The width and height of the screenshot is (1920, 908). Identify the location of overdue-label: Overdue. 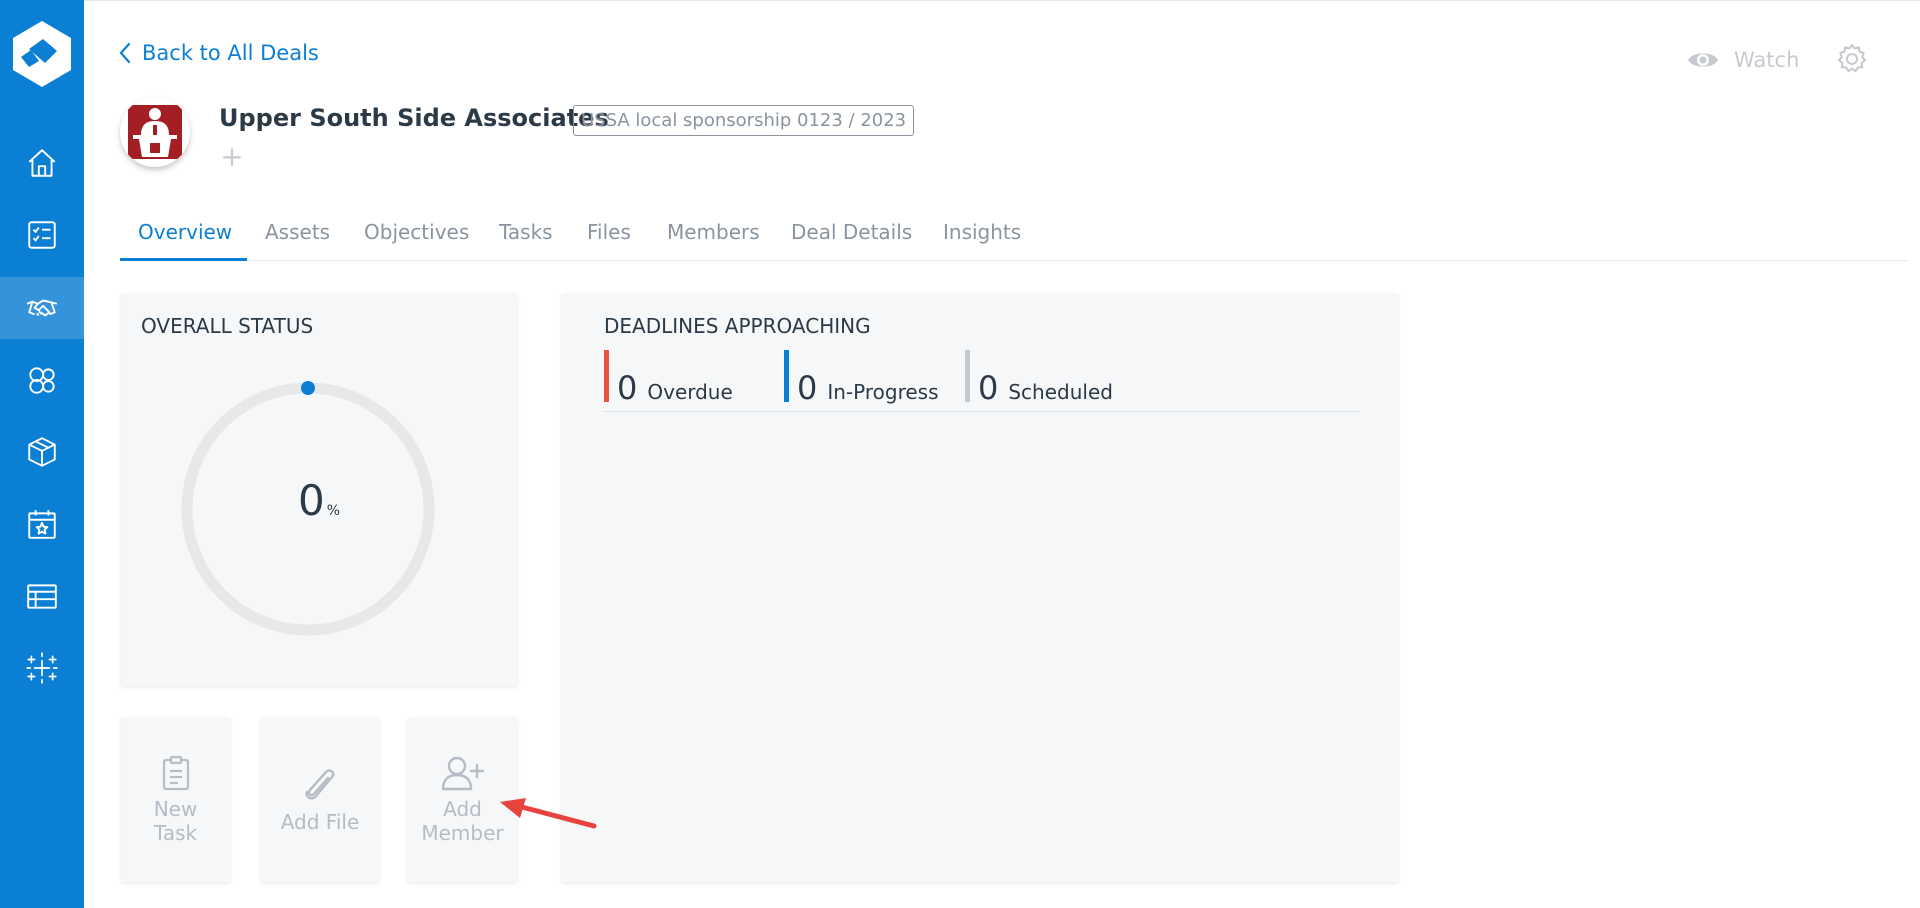
(690, 392).